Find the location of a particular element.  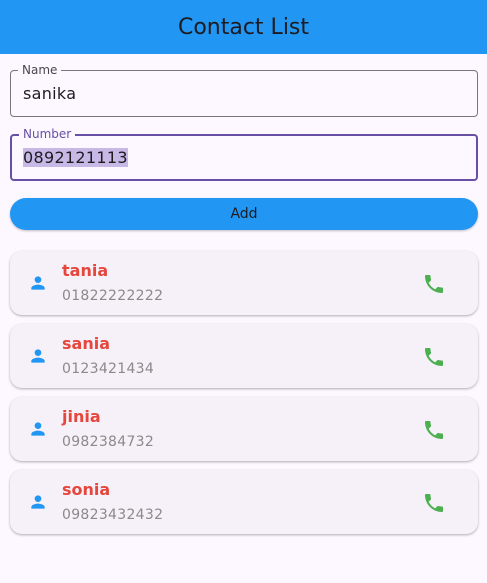

app-bar: Contact List is located at coordinates (243, 27).